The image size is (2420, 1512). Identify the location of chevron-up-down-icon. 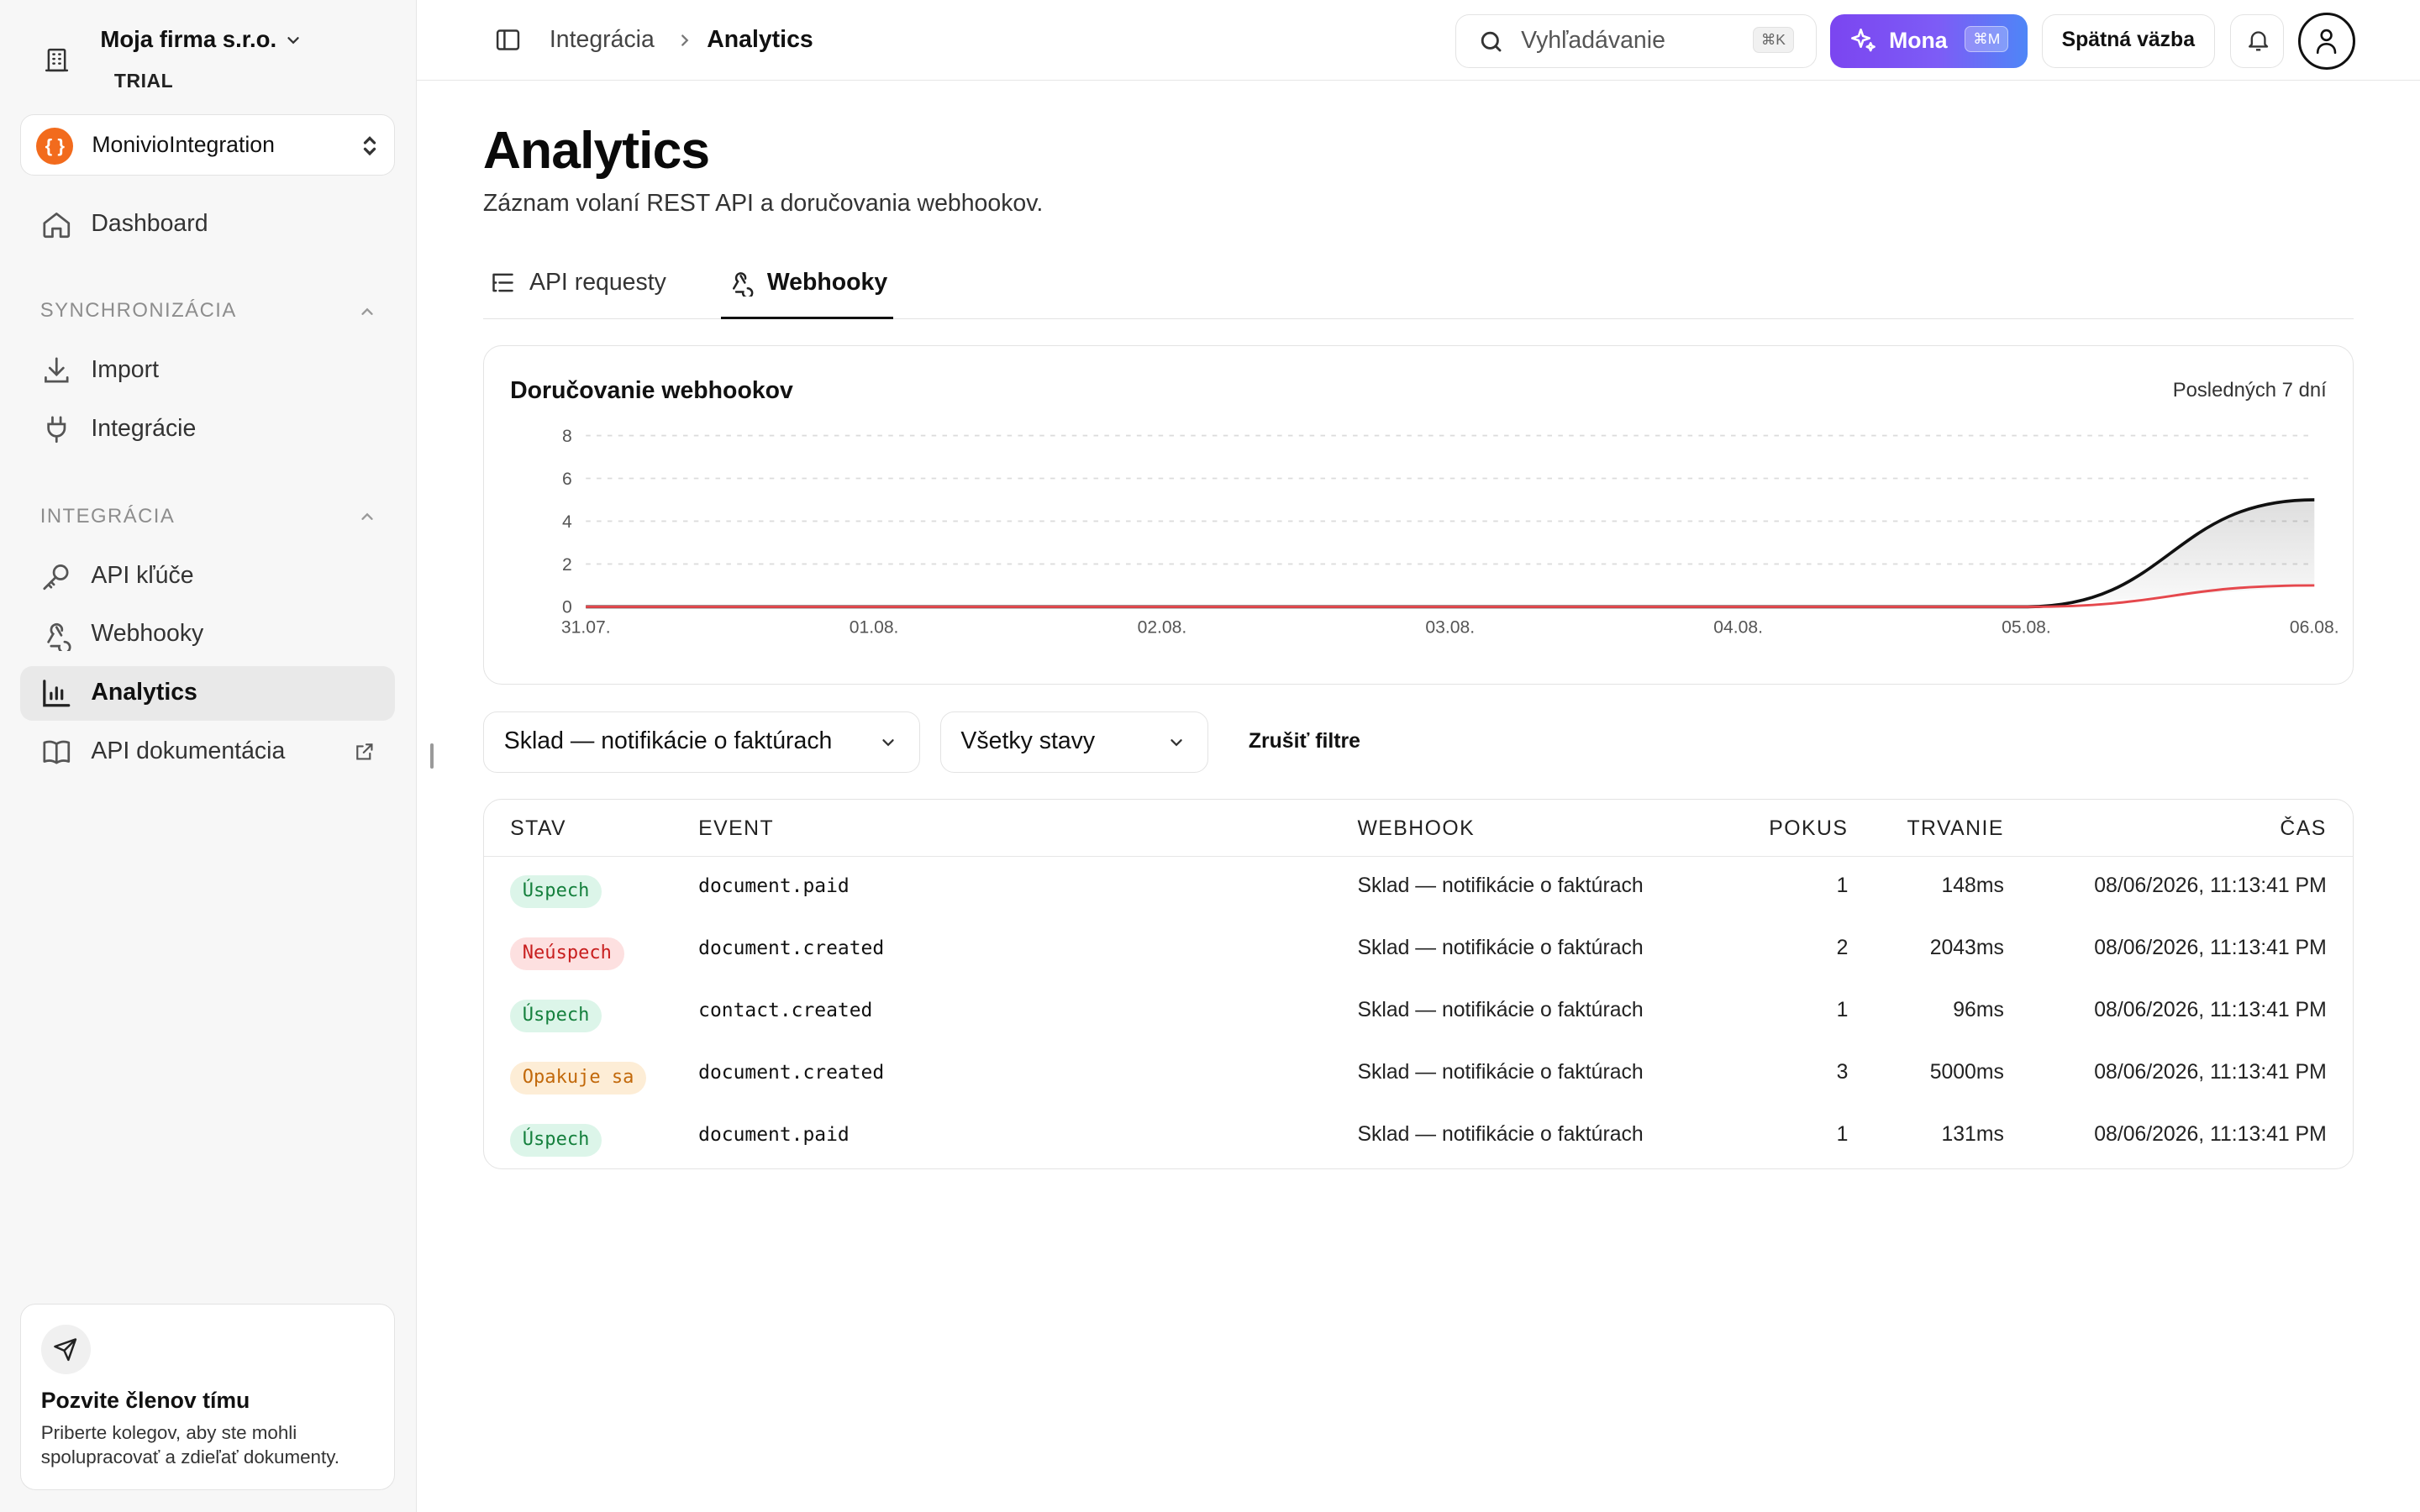
(369, 146).